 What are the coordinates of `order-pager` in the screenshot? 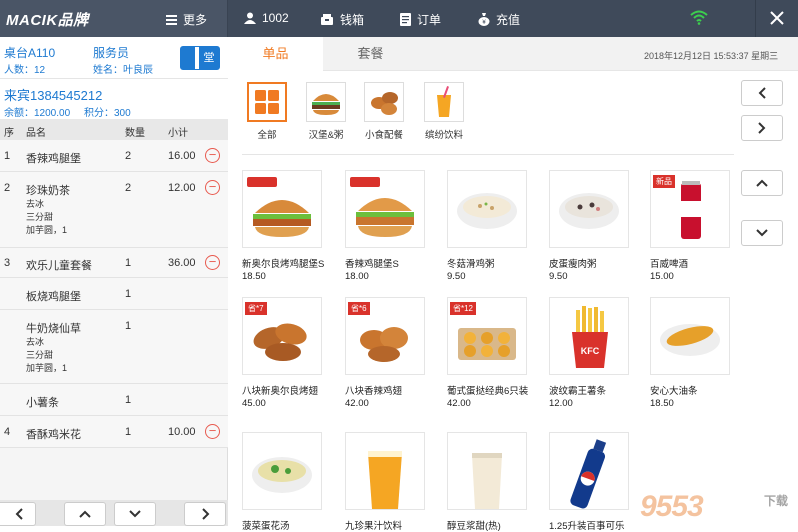 It's located at (114, 513).